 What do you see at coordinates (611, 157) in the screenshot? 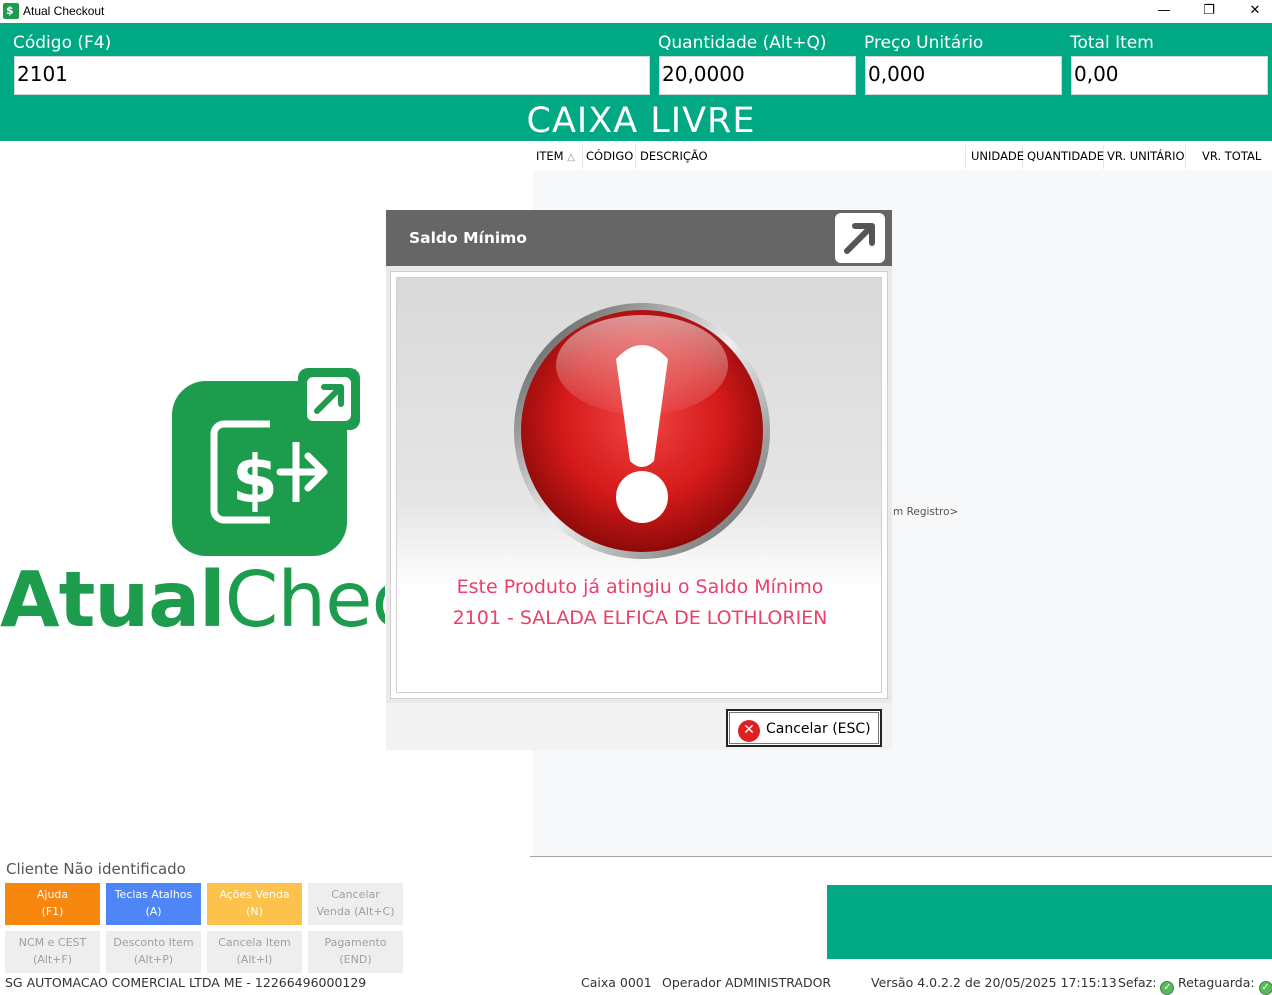
I see `col-codigo: CÓDIGO` at bounding box center [611, 157].